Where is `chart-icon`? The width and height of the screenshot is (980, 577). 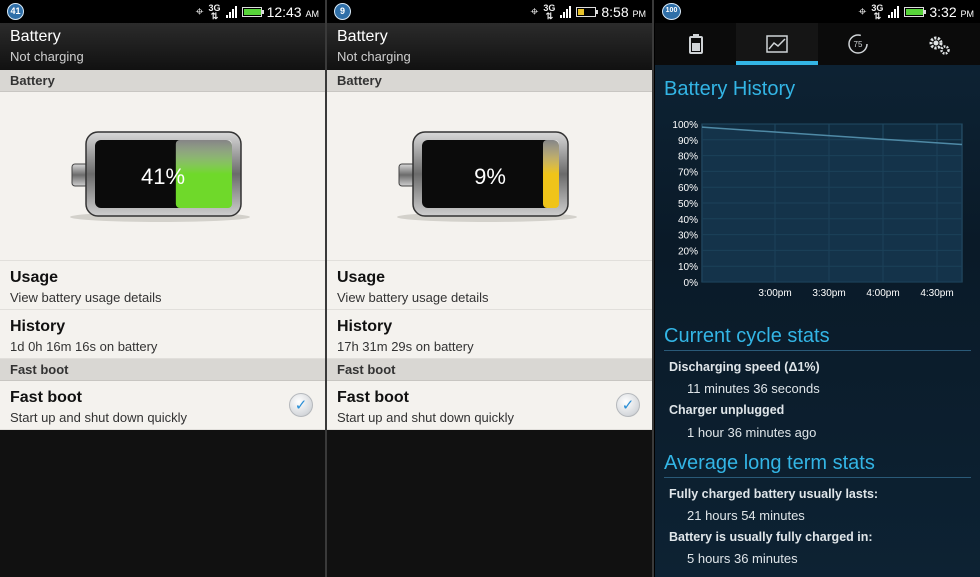 chart-icon is located at coordinates (777, 44).